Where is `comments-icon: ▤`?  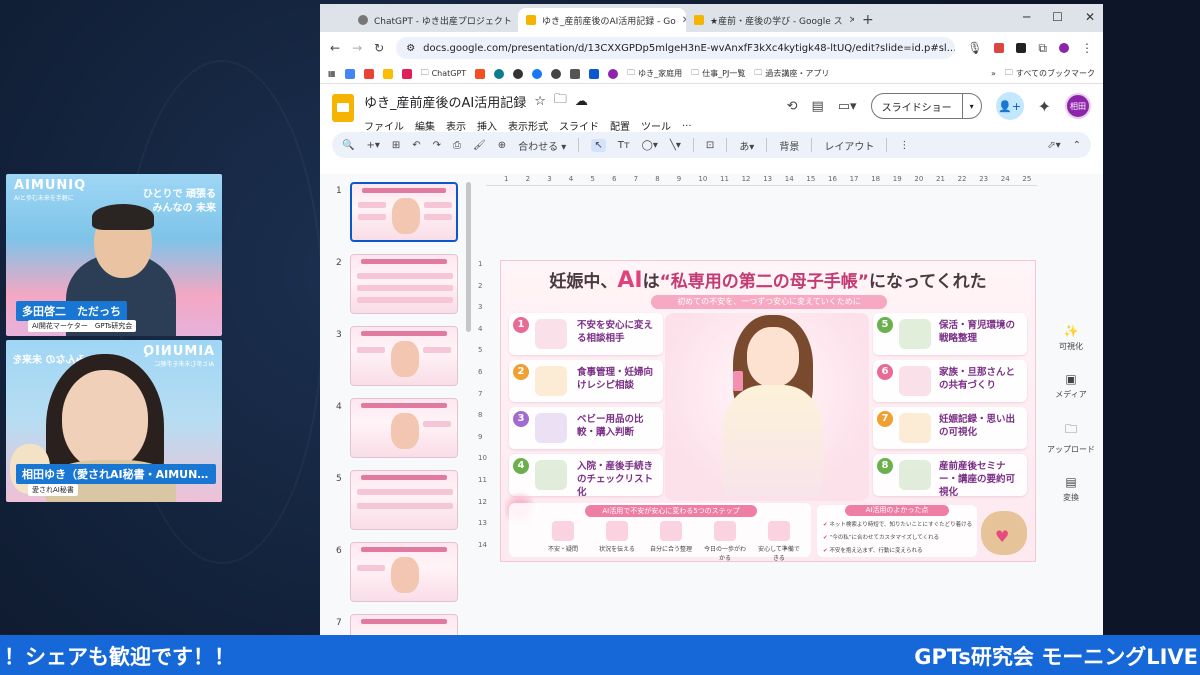
comments-icon: ▤ is located at coordinates (817, 106).